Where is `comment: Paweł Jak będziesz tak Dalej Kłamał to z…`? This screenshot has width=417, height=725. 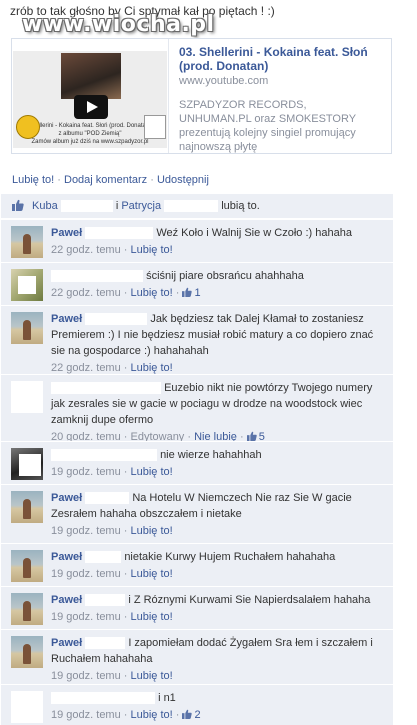
comment: Paweł Jak będziesz tak Dalej Kłamał to z… is located at coordinates (197, 339).